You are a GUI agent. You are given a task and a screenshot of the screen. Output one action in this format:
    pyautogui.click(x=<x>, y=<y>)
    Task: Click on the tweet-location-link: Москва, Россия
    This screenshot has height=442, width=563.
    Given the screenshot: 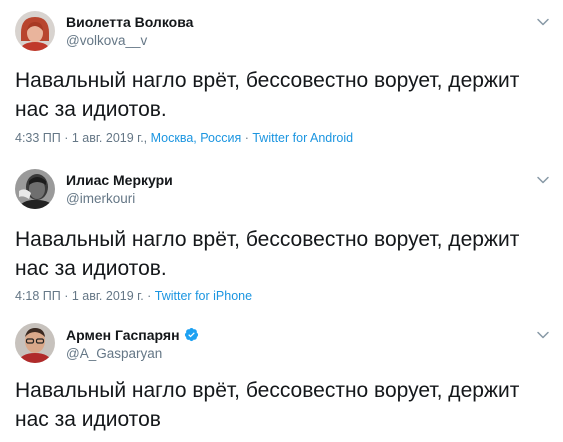 What is the action you would take?
    pyautogui.click(x=196, y=138)
    